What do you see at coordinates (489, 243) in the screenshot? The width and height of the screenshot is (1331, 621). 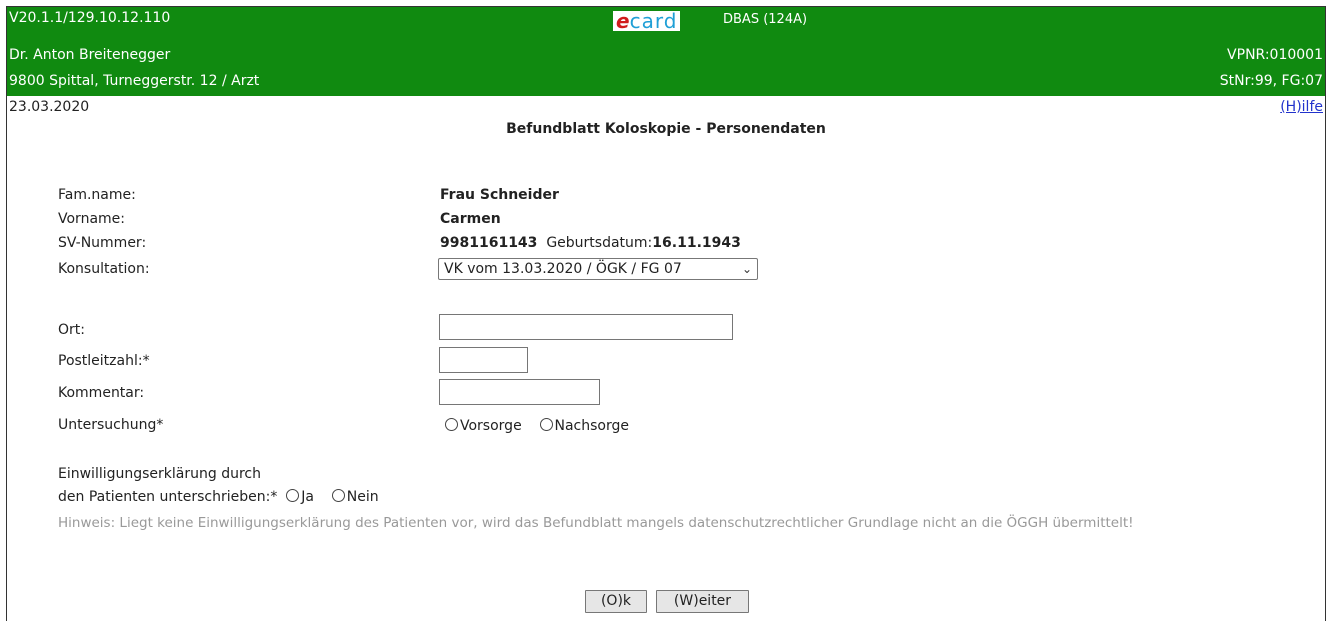 I see `sv-value: 9981161143` at bounding box center [489, 243].